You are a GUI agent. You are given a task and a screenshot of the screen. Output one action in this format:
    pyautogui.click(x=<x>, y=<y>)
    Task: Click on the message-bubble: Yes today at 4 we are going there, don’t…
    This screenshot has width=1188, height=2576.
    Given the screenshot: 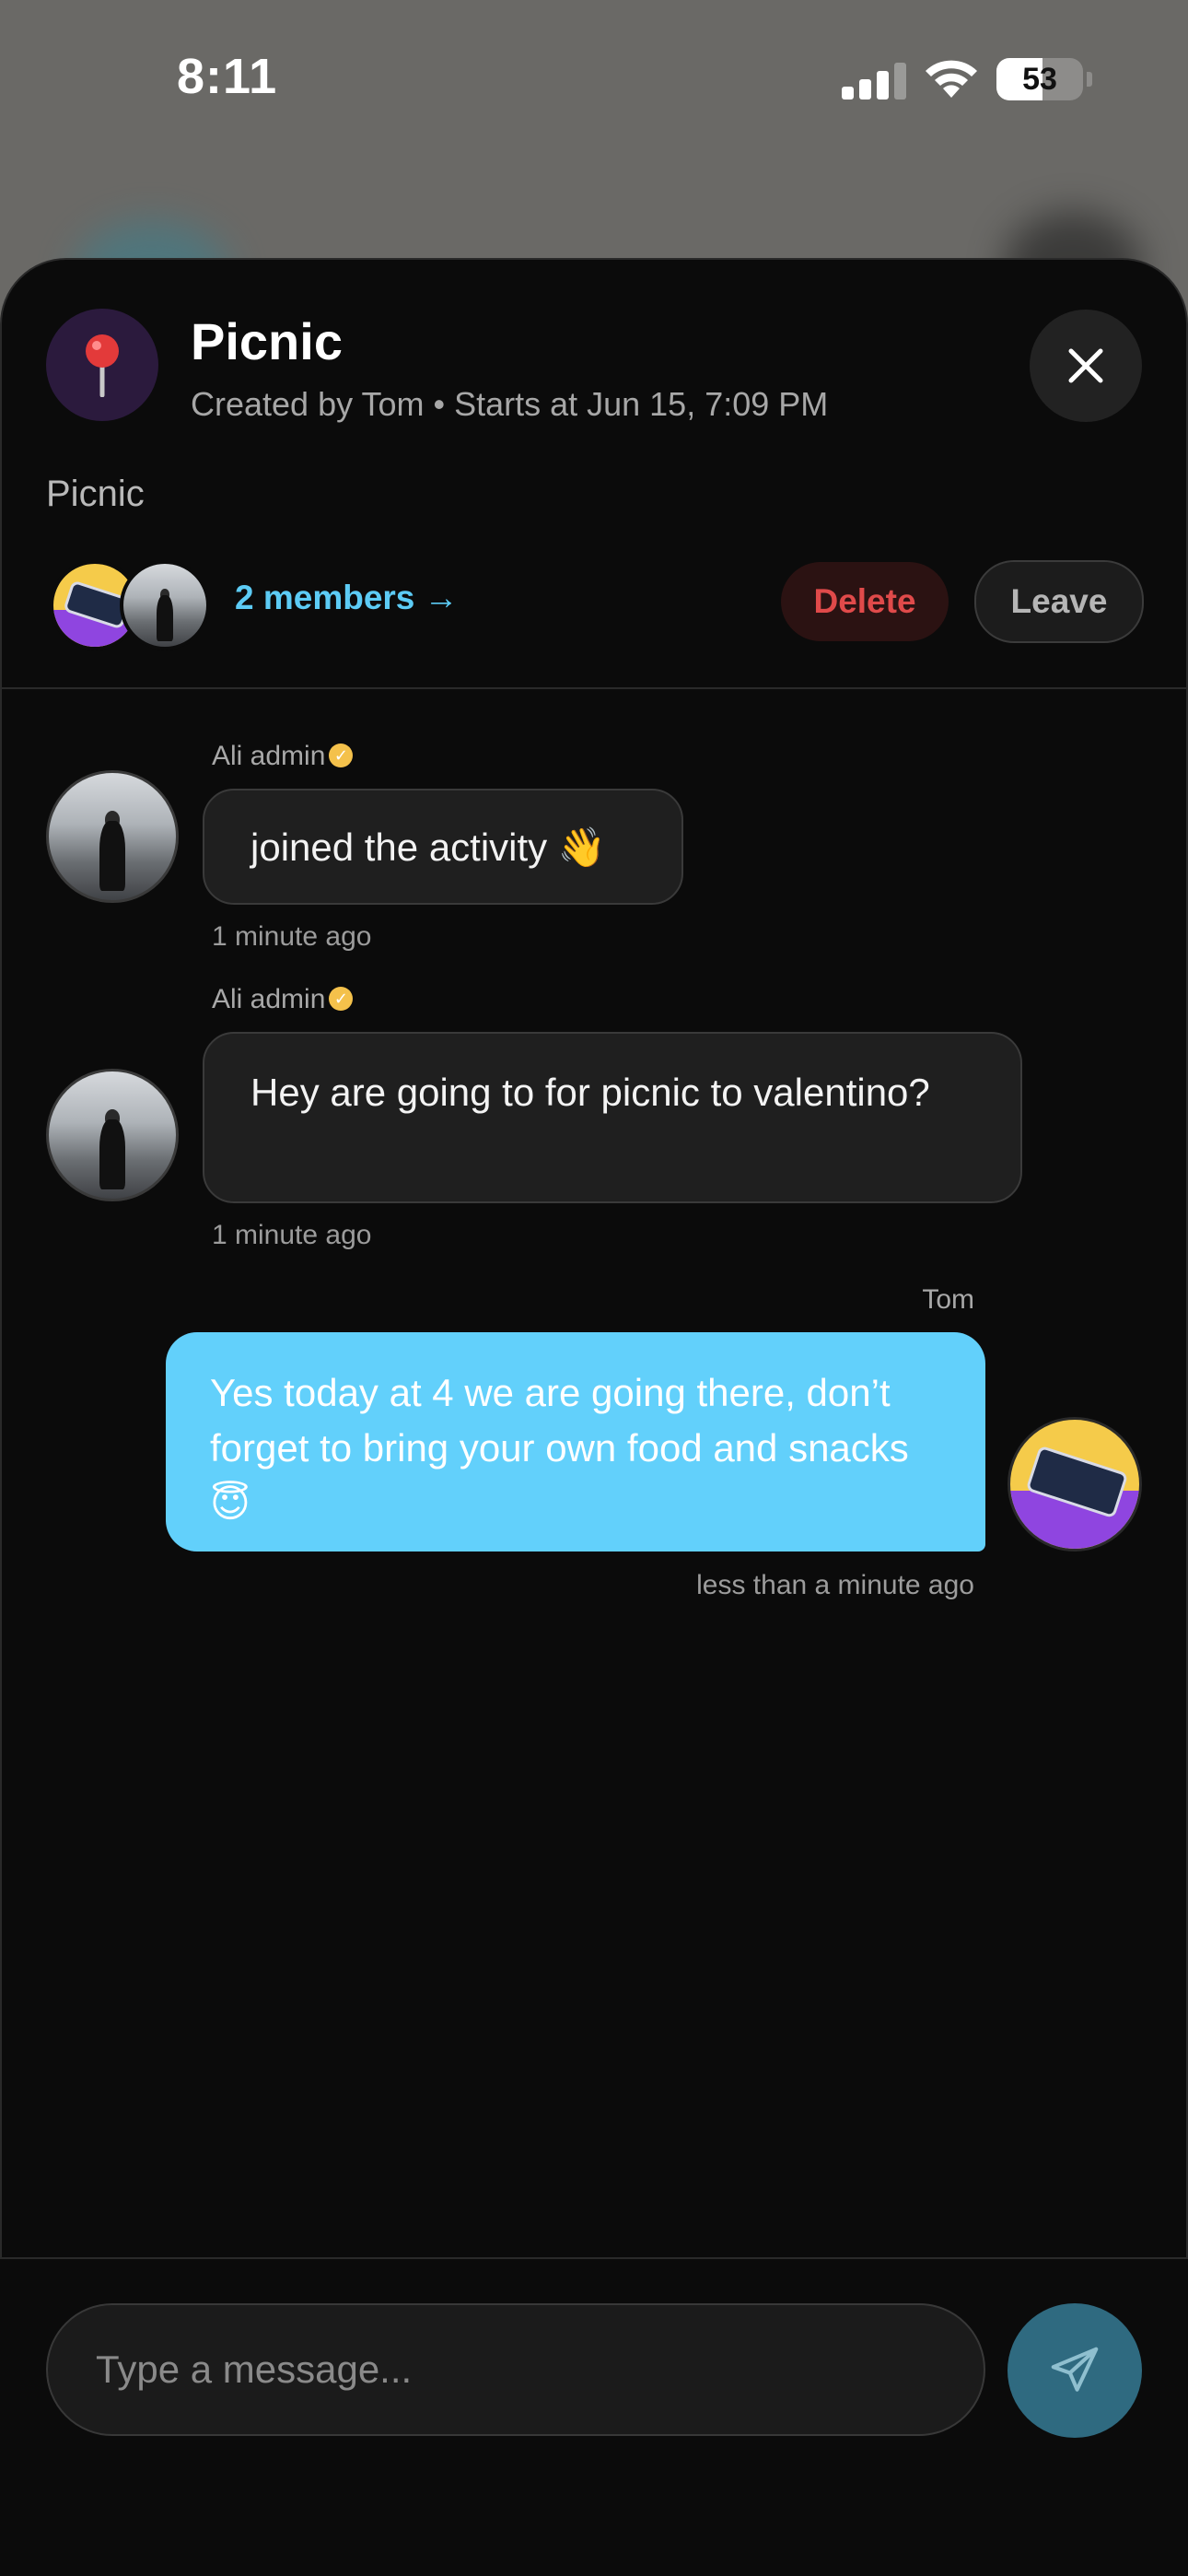 What is the action you would take?
    pyautogui.click(x=575, y=1441)
    